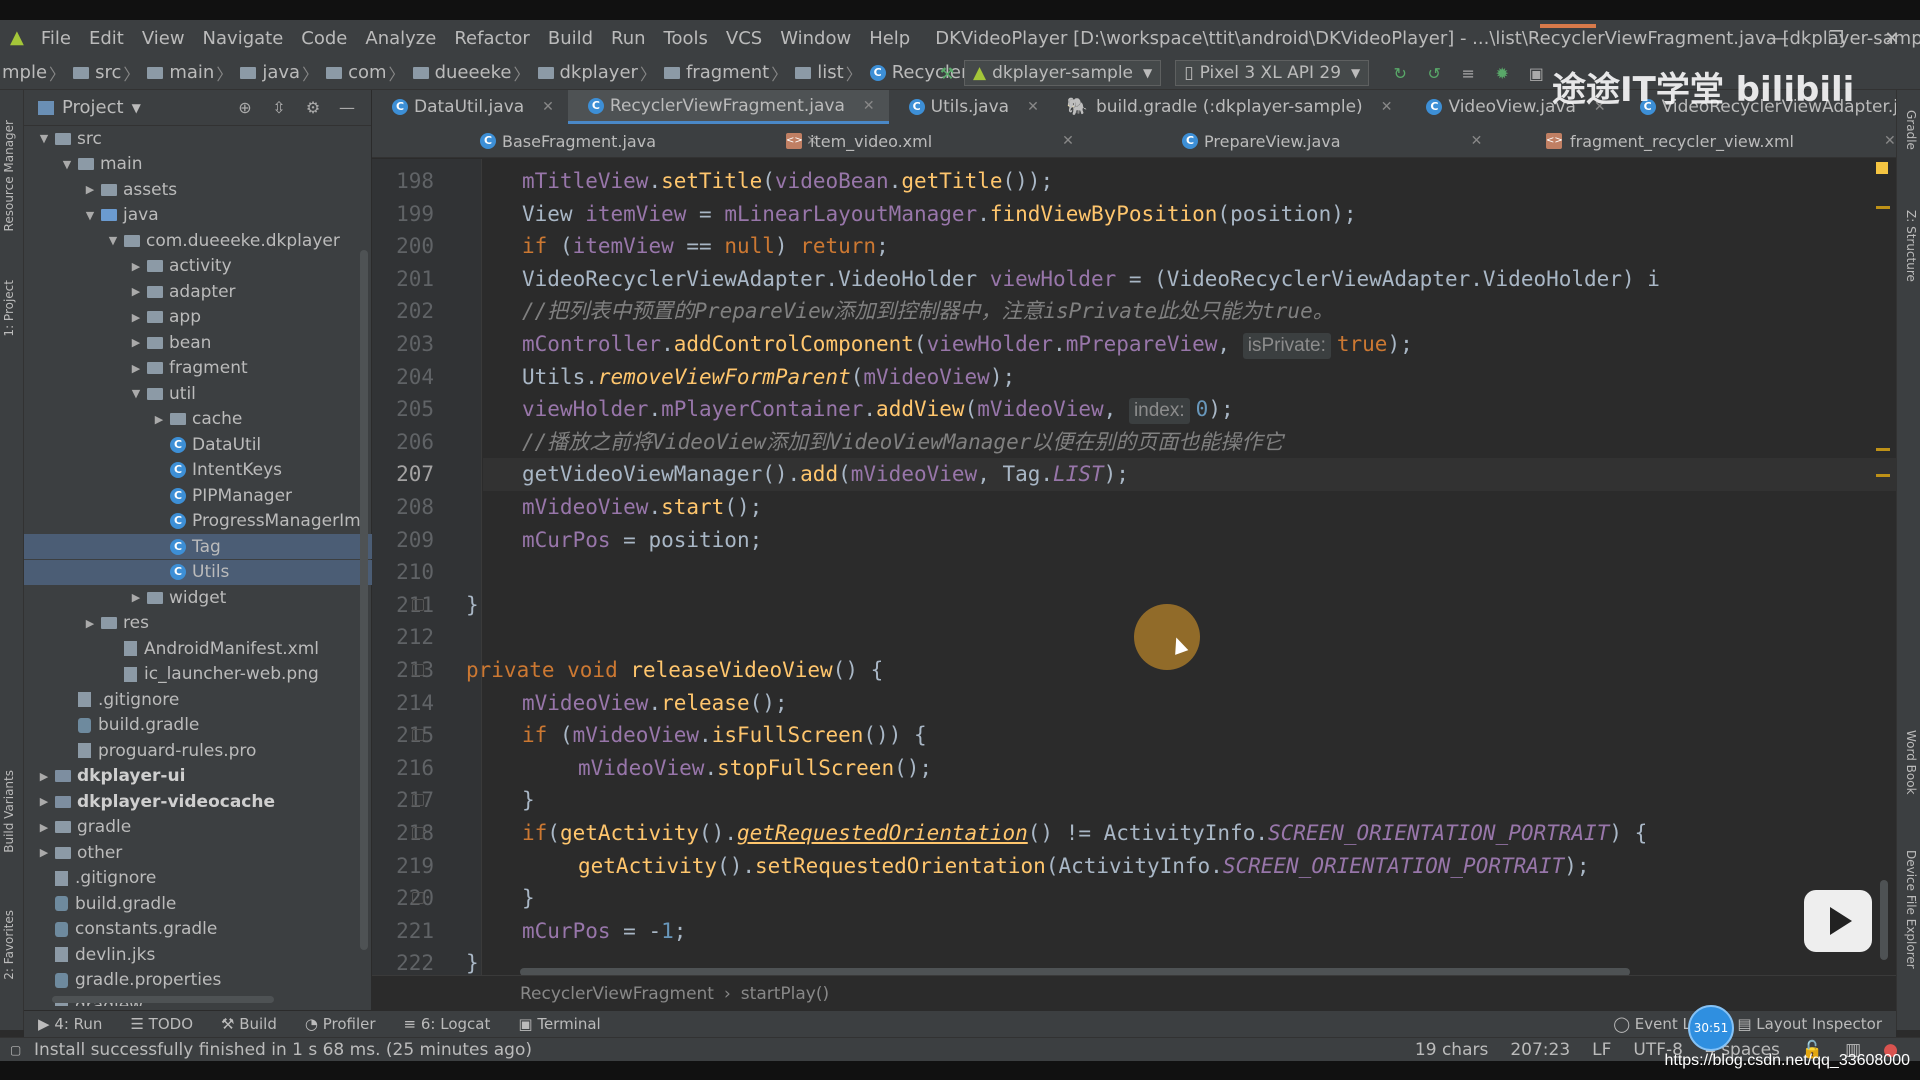  What do you see at coordinates (585, 72) in the screenshot?
I see `breadcrumb-item: dkplayer` at bounding box center [585, 72].